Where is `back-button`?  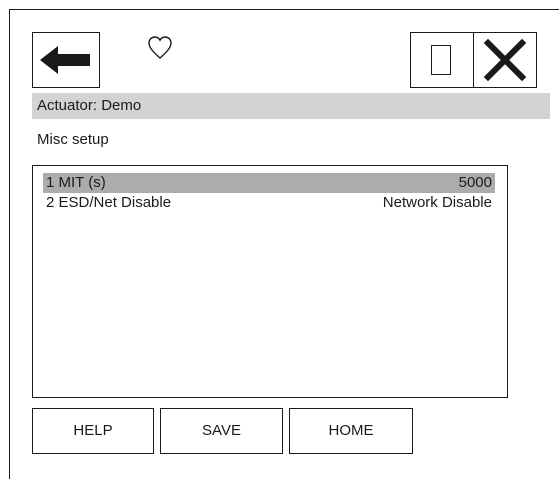 back-button is located at coordinates (66, 60).